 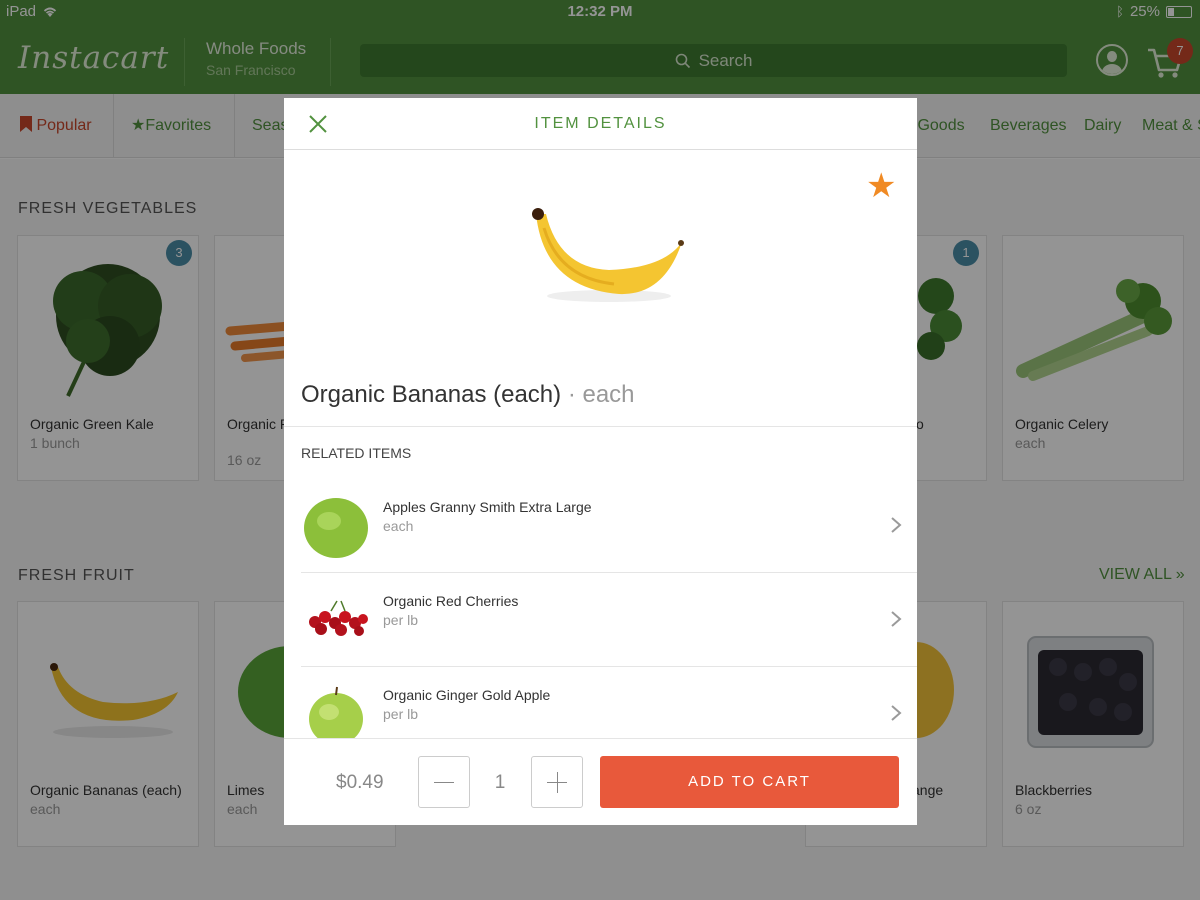 I want to click on item-price: $0.49, so click(x=360, y=782).